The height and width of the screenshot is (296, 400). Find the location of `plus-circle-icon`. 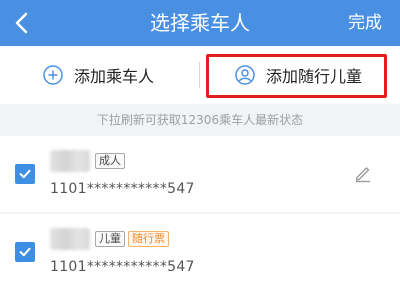

plus-circle-icon is located at coordinates (53, 75).